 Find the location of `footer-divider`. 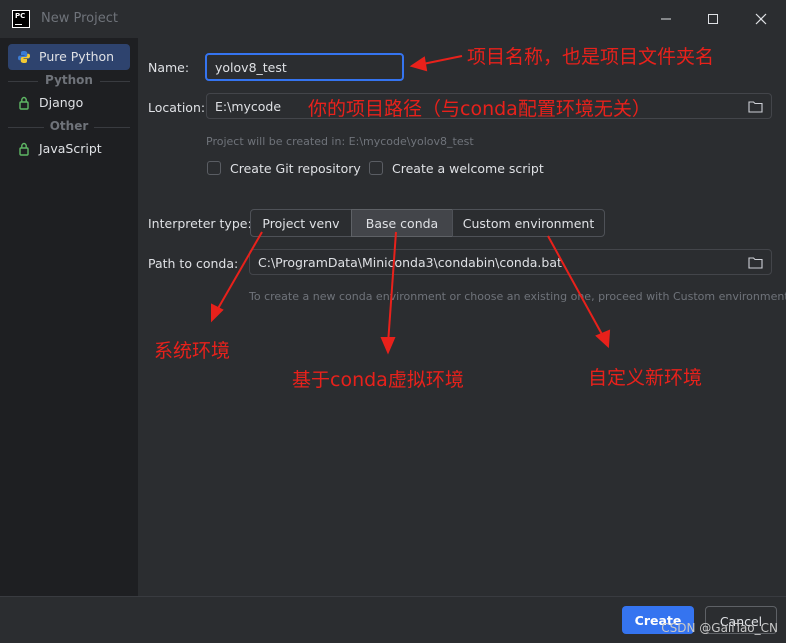

footer-divider is located at coordinates (393, 596).